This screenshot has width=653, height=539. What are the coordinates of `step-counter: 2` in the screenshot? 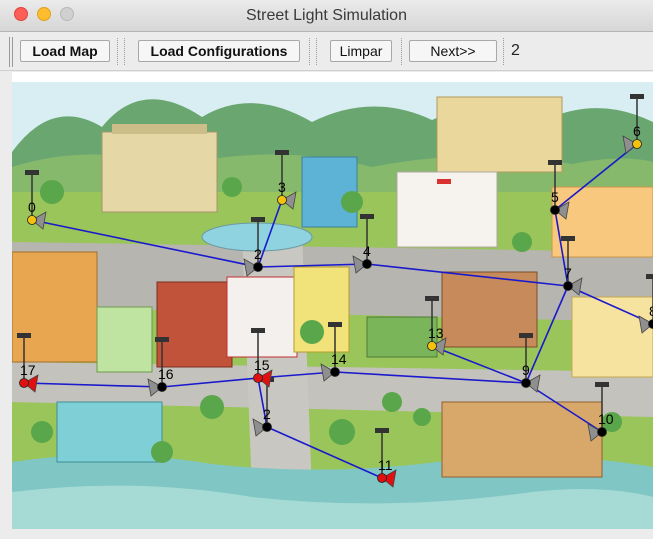 It's located at (515, 50).